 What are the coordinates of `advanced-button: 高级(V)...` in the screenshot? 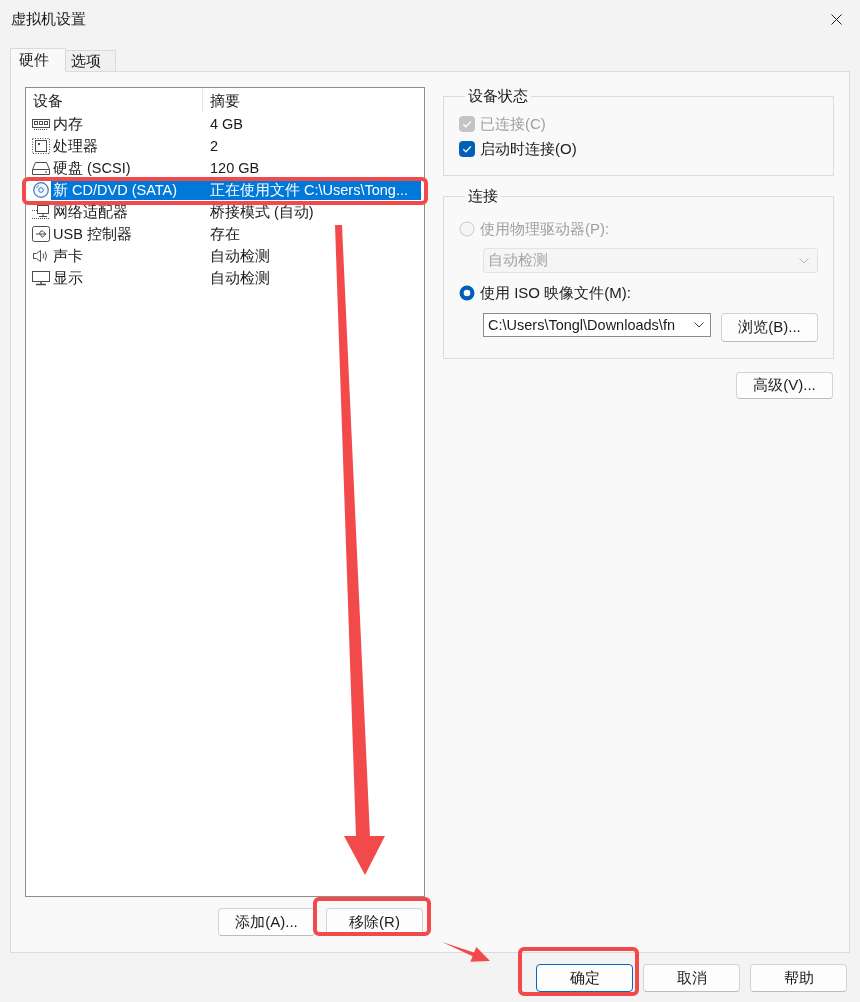 It's located at (784, 385).